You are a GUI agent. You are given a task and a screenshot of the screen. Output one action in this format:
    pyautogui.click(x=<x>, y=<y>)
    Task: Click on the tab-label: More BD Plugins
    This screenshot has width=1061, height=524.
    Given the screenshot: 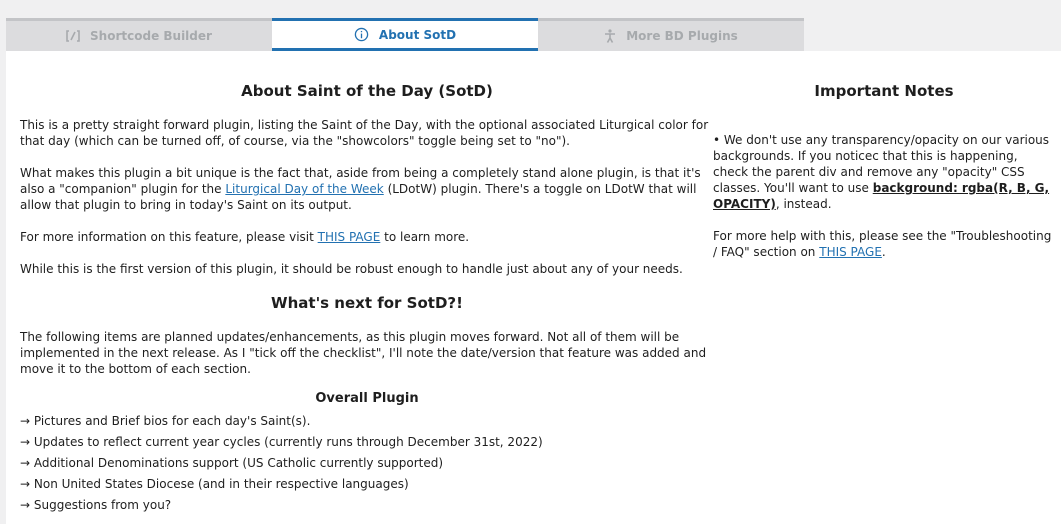 What is the action you would take?
    pyautogui.click(x=682, y=36)
    